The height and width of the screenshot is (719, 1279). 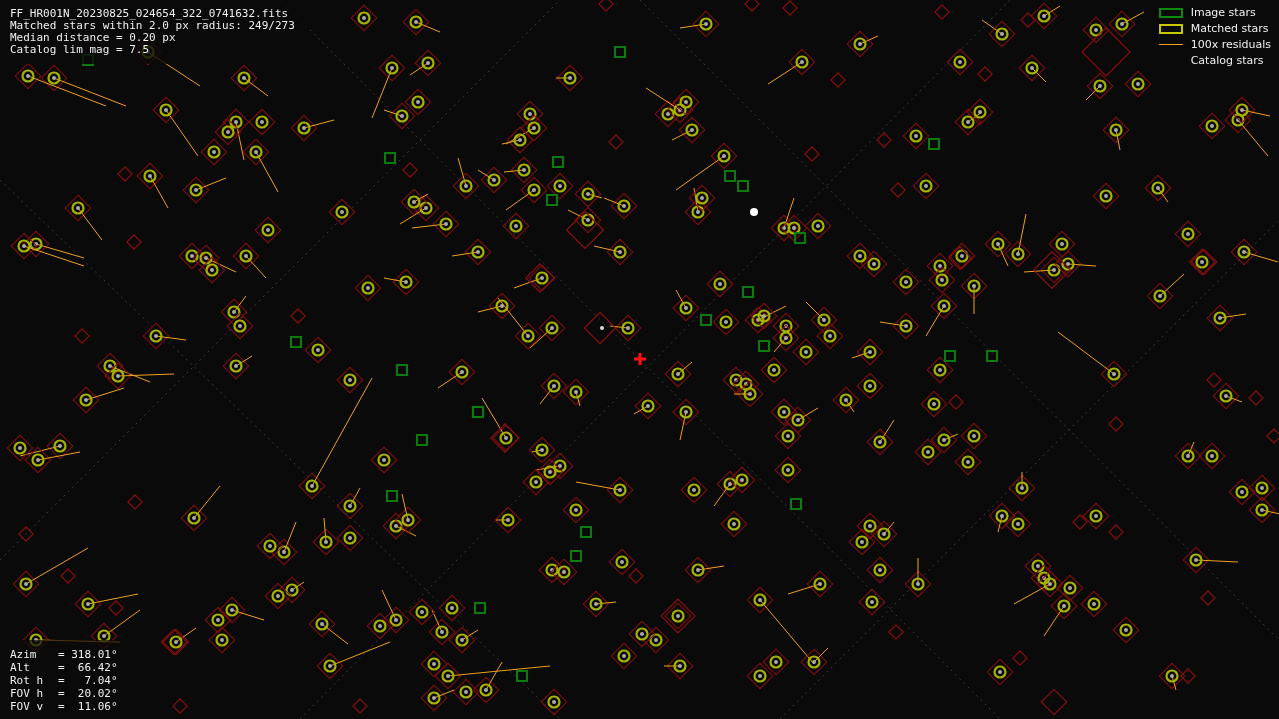 I want to click on pointing-label: FOV v, so click(x=27, y=706).